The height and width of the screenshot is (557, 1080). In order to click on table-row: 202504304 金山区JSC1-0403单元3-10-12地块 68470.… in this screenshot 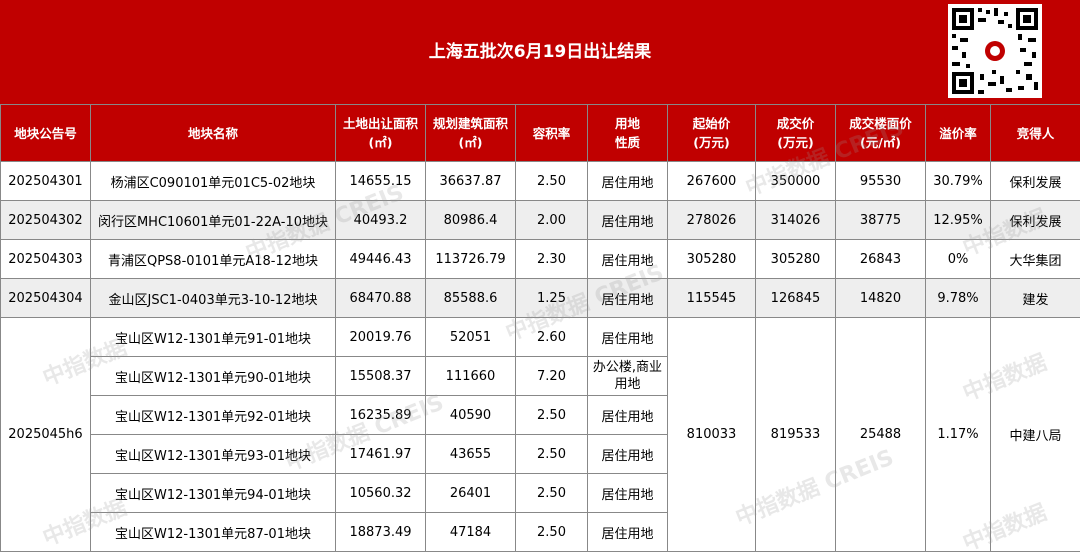, I will do `click(540, 298)`.